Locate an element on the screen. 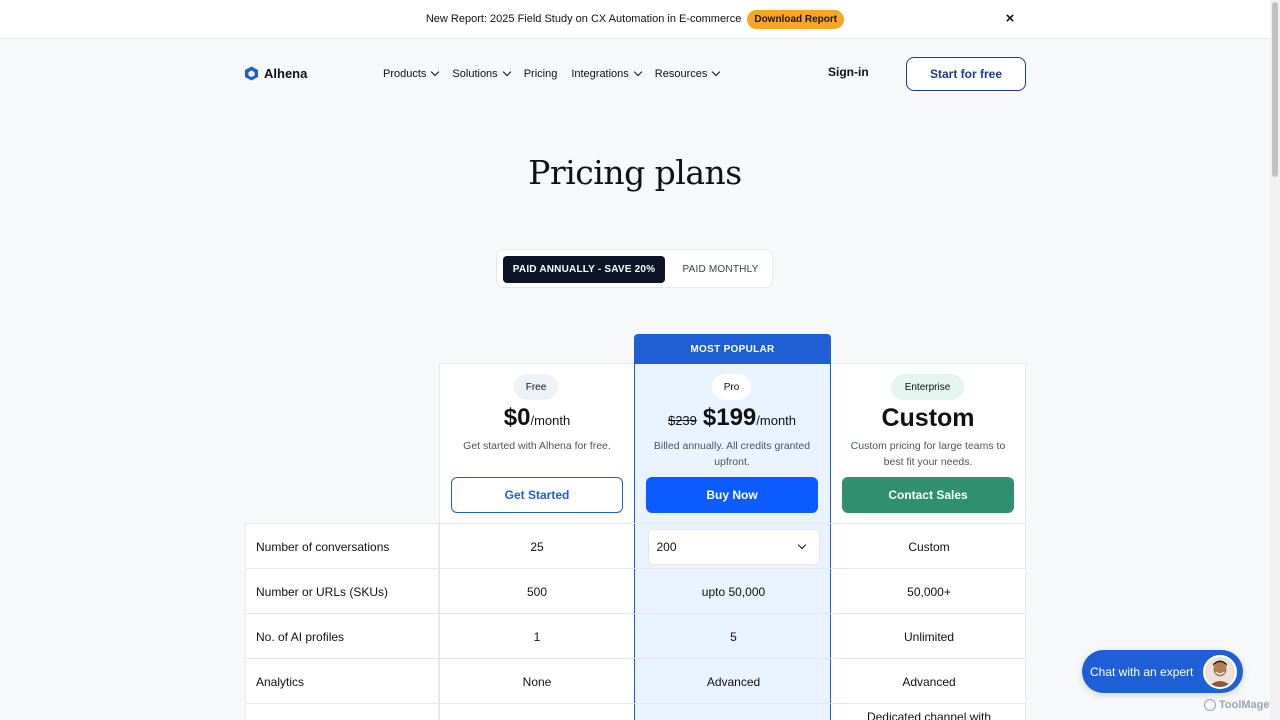  nav-label: Resources is located at coordinates (681, 74).